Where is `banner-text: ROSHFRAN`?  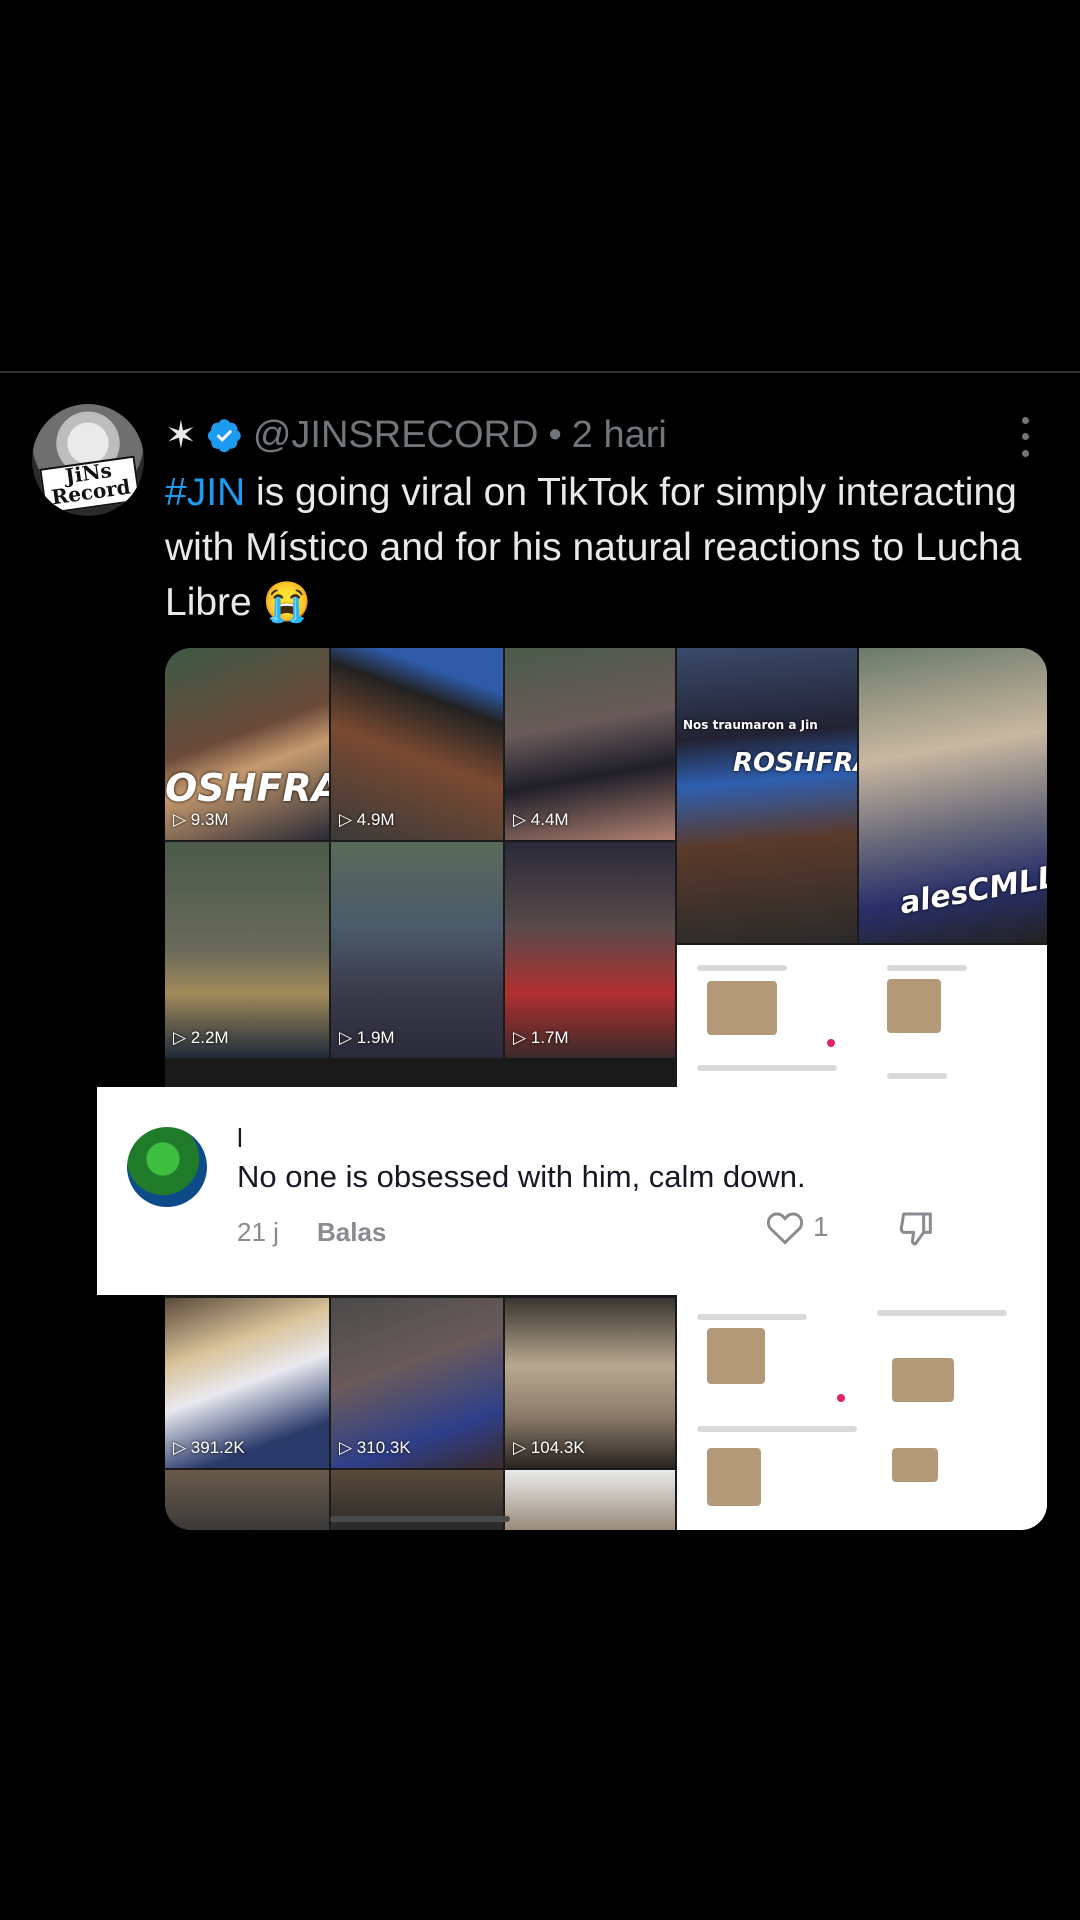
banner-text: ROSHFRAN is located at coordinates (795, 763).